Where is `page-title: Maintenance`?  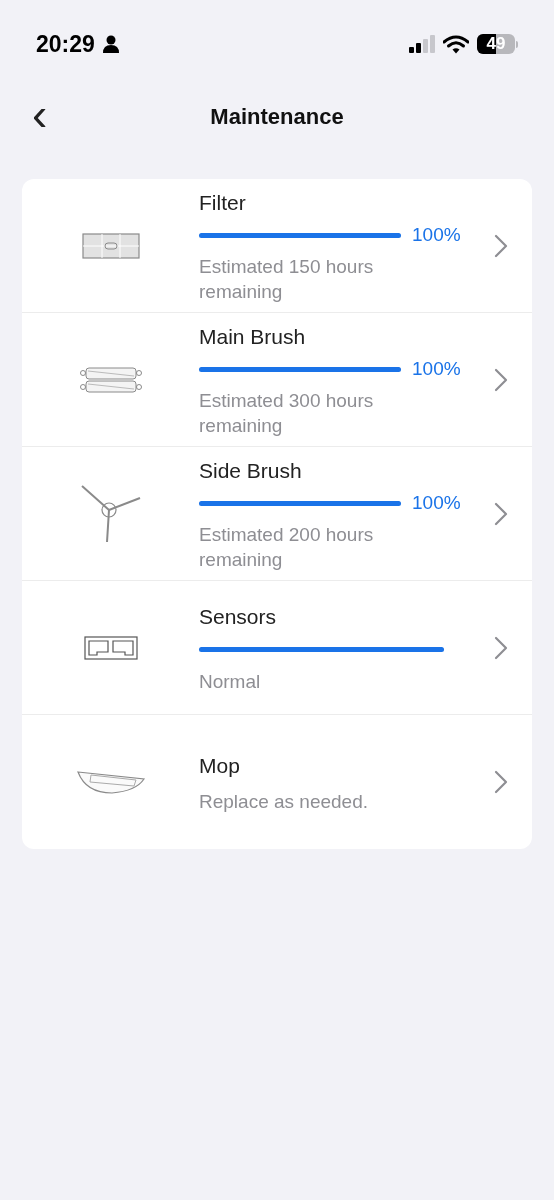
page-title: Maintenance is located at coordinates (277, 116).